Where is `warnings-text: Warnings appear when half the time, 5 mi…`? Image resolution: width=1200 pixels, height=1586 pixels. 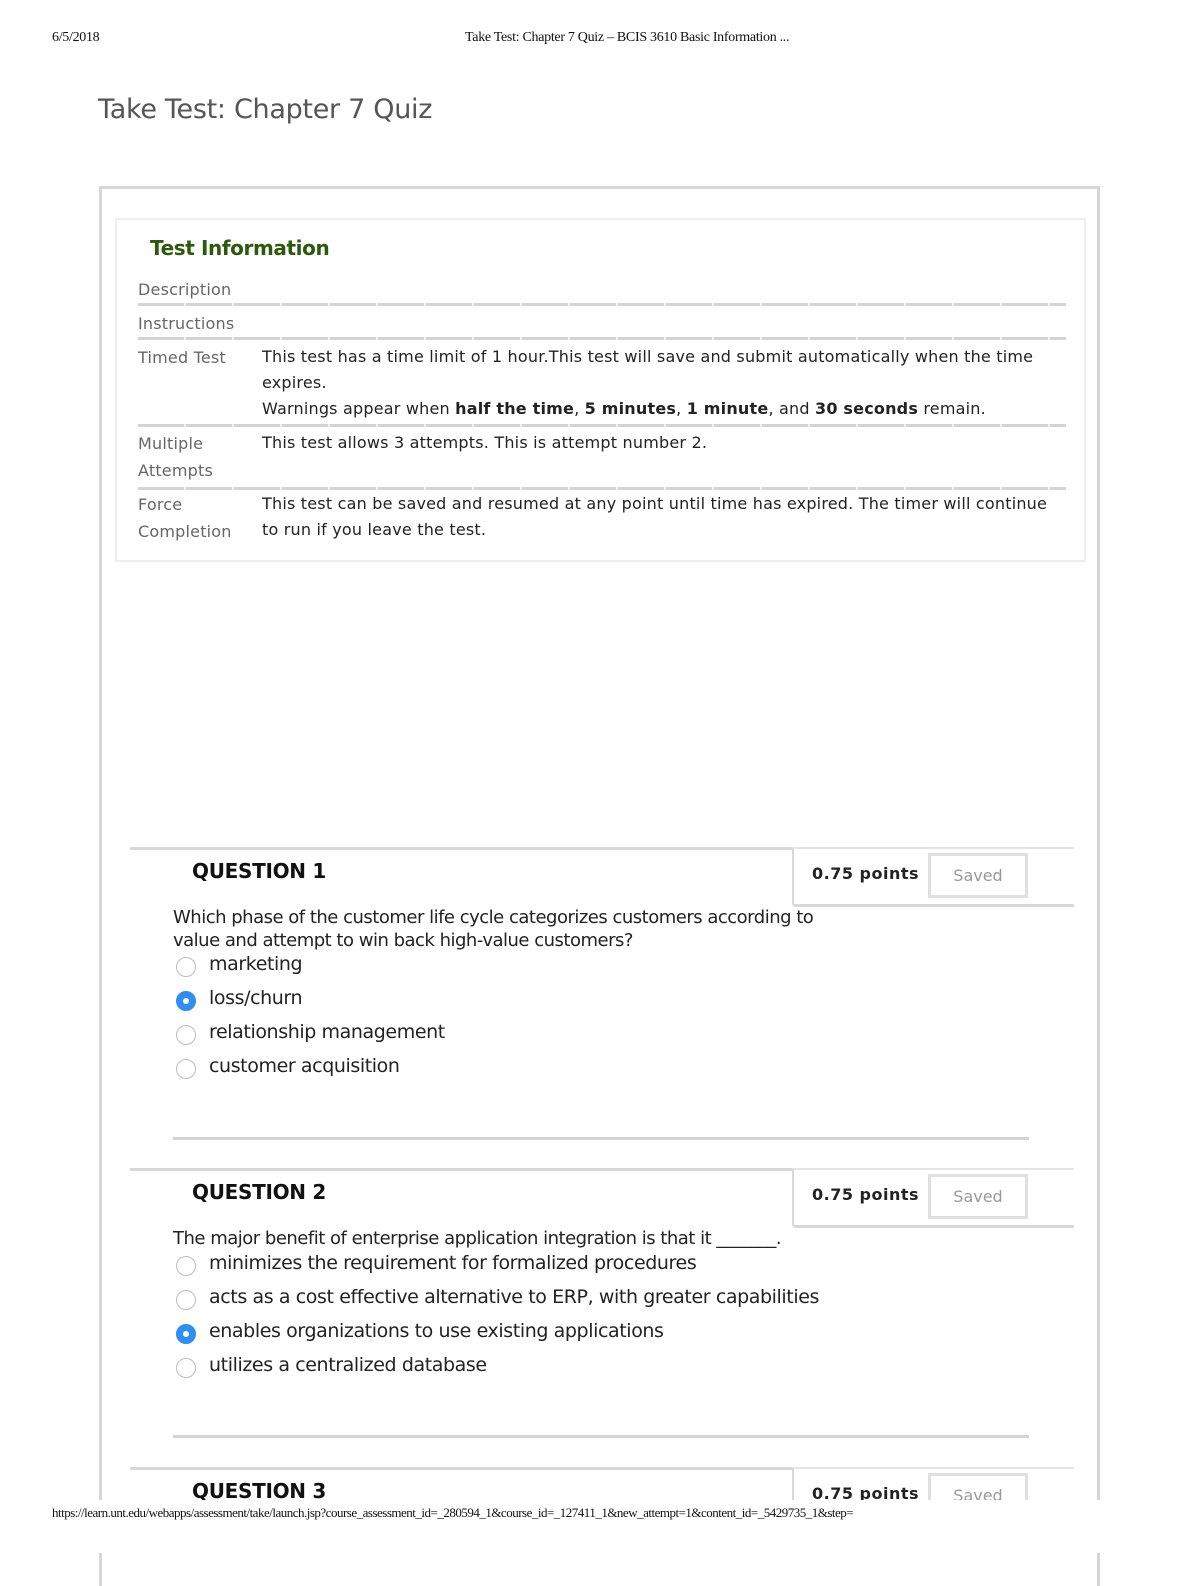 warnings-text: Warnings appear when half the time, 5 mi… is located at coordinates (657, 409).